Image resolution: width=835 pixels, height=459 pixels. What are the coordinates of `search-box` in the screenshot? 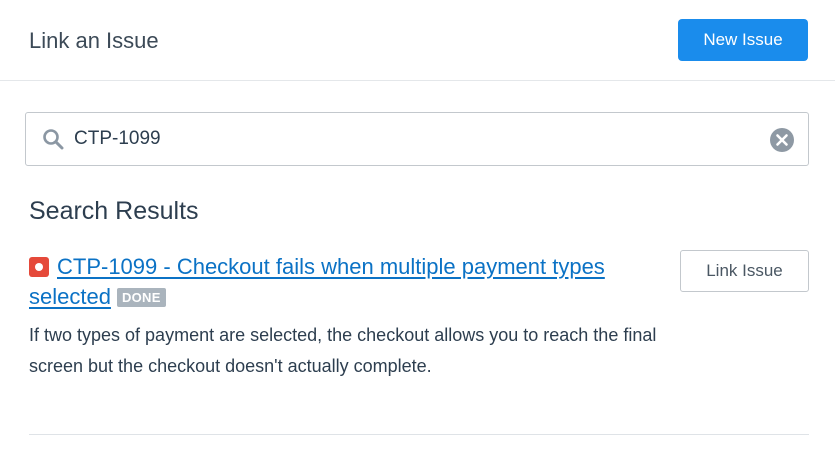 It's located at (417, 139).